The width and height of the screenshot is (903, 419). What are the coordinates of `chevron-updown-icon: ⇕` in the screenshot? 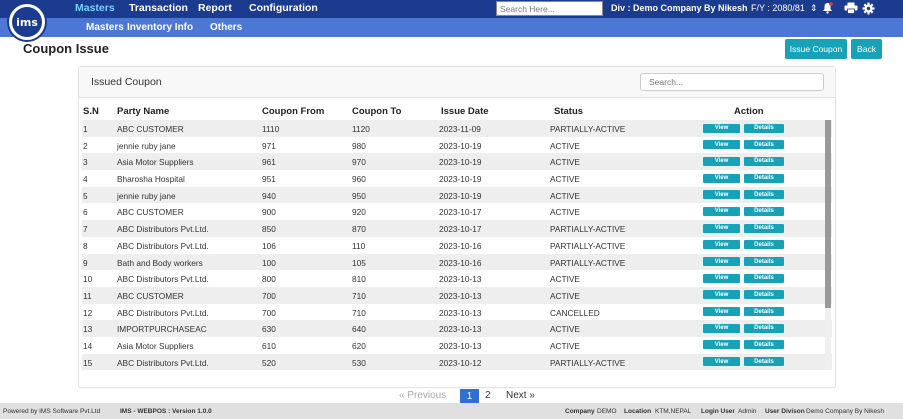 It's located at (814, 8).